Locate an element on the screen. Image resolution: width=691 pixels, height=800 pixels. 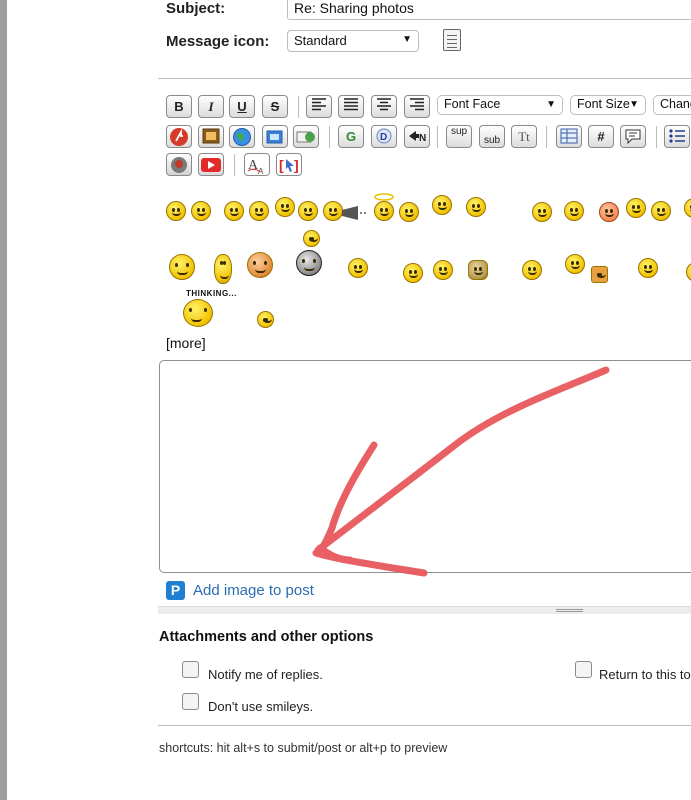
underline-button: U is located at coordinates (242, 106).